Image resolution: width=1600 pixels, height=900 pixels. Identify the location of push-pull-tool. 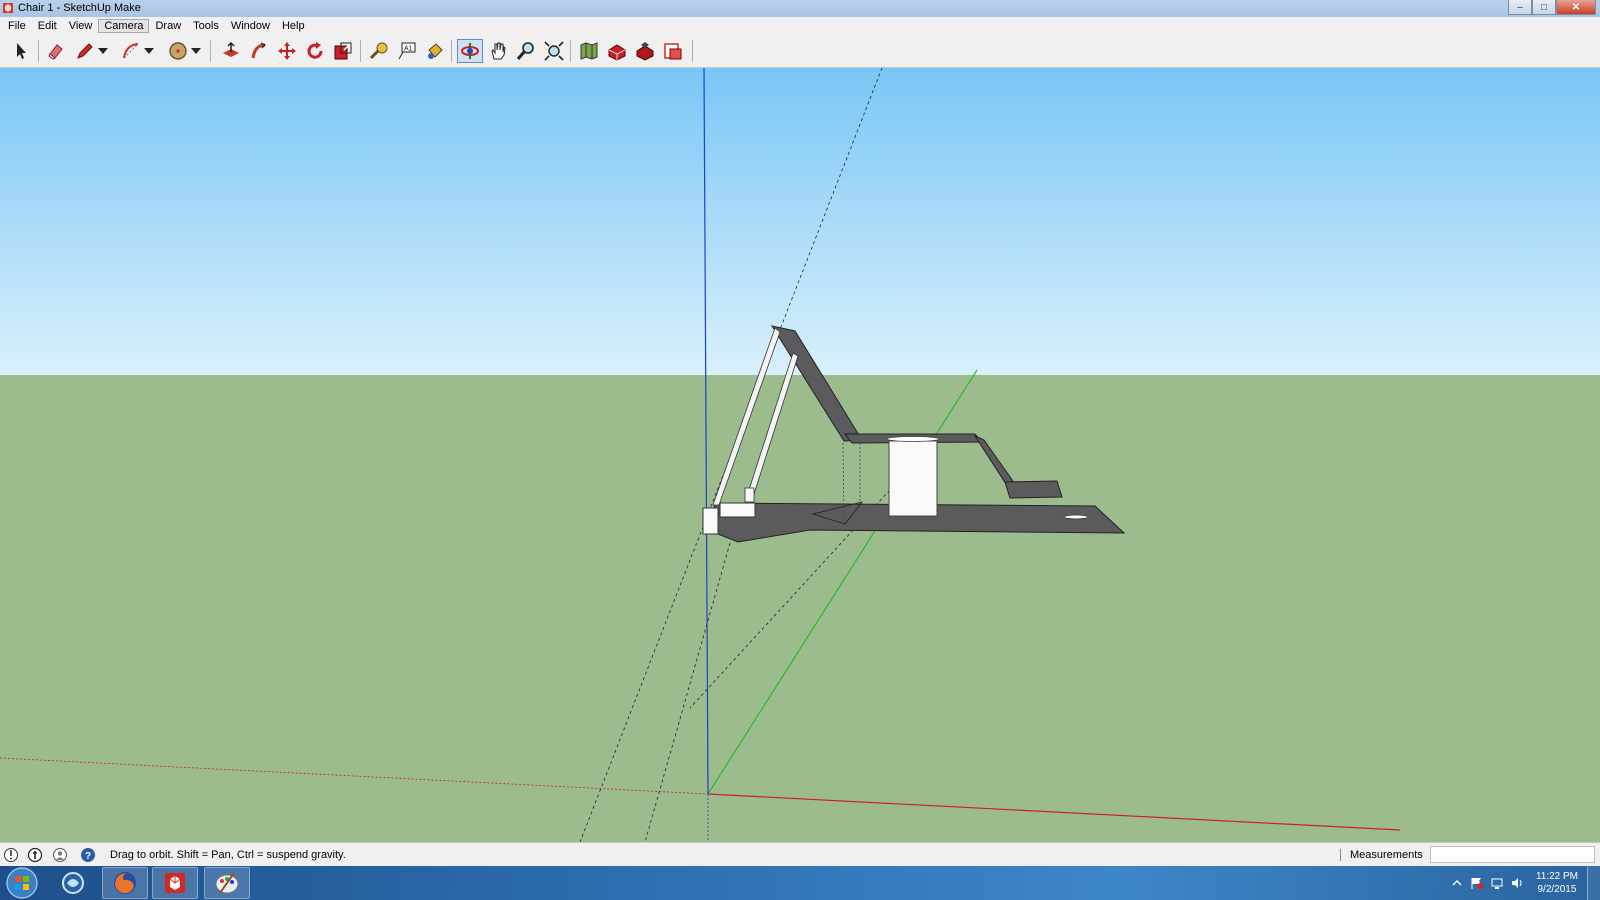
(231, 51).